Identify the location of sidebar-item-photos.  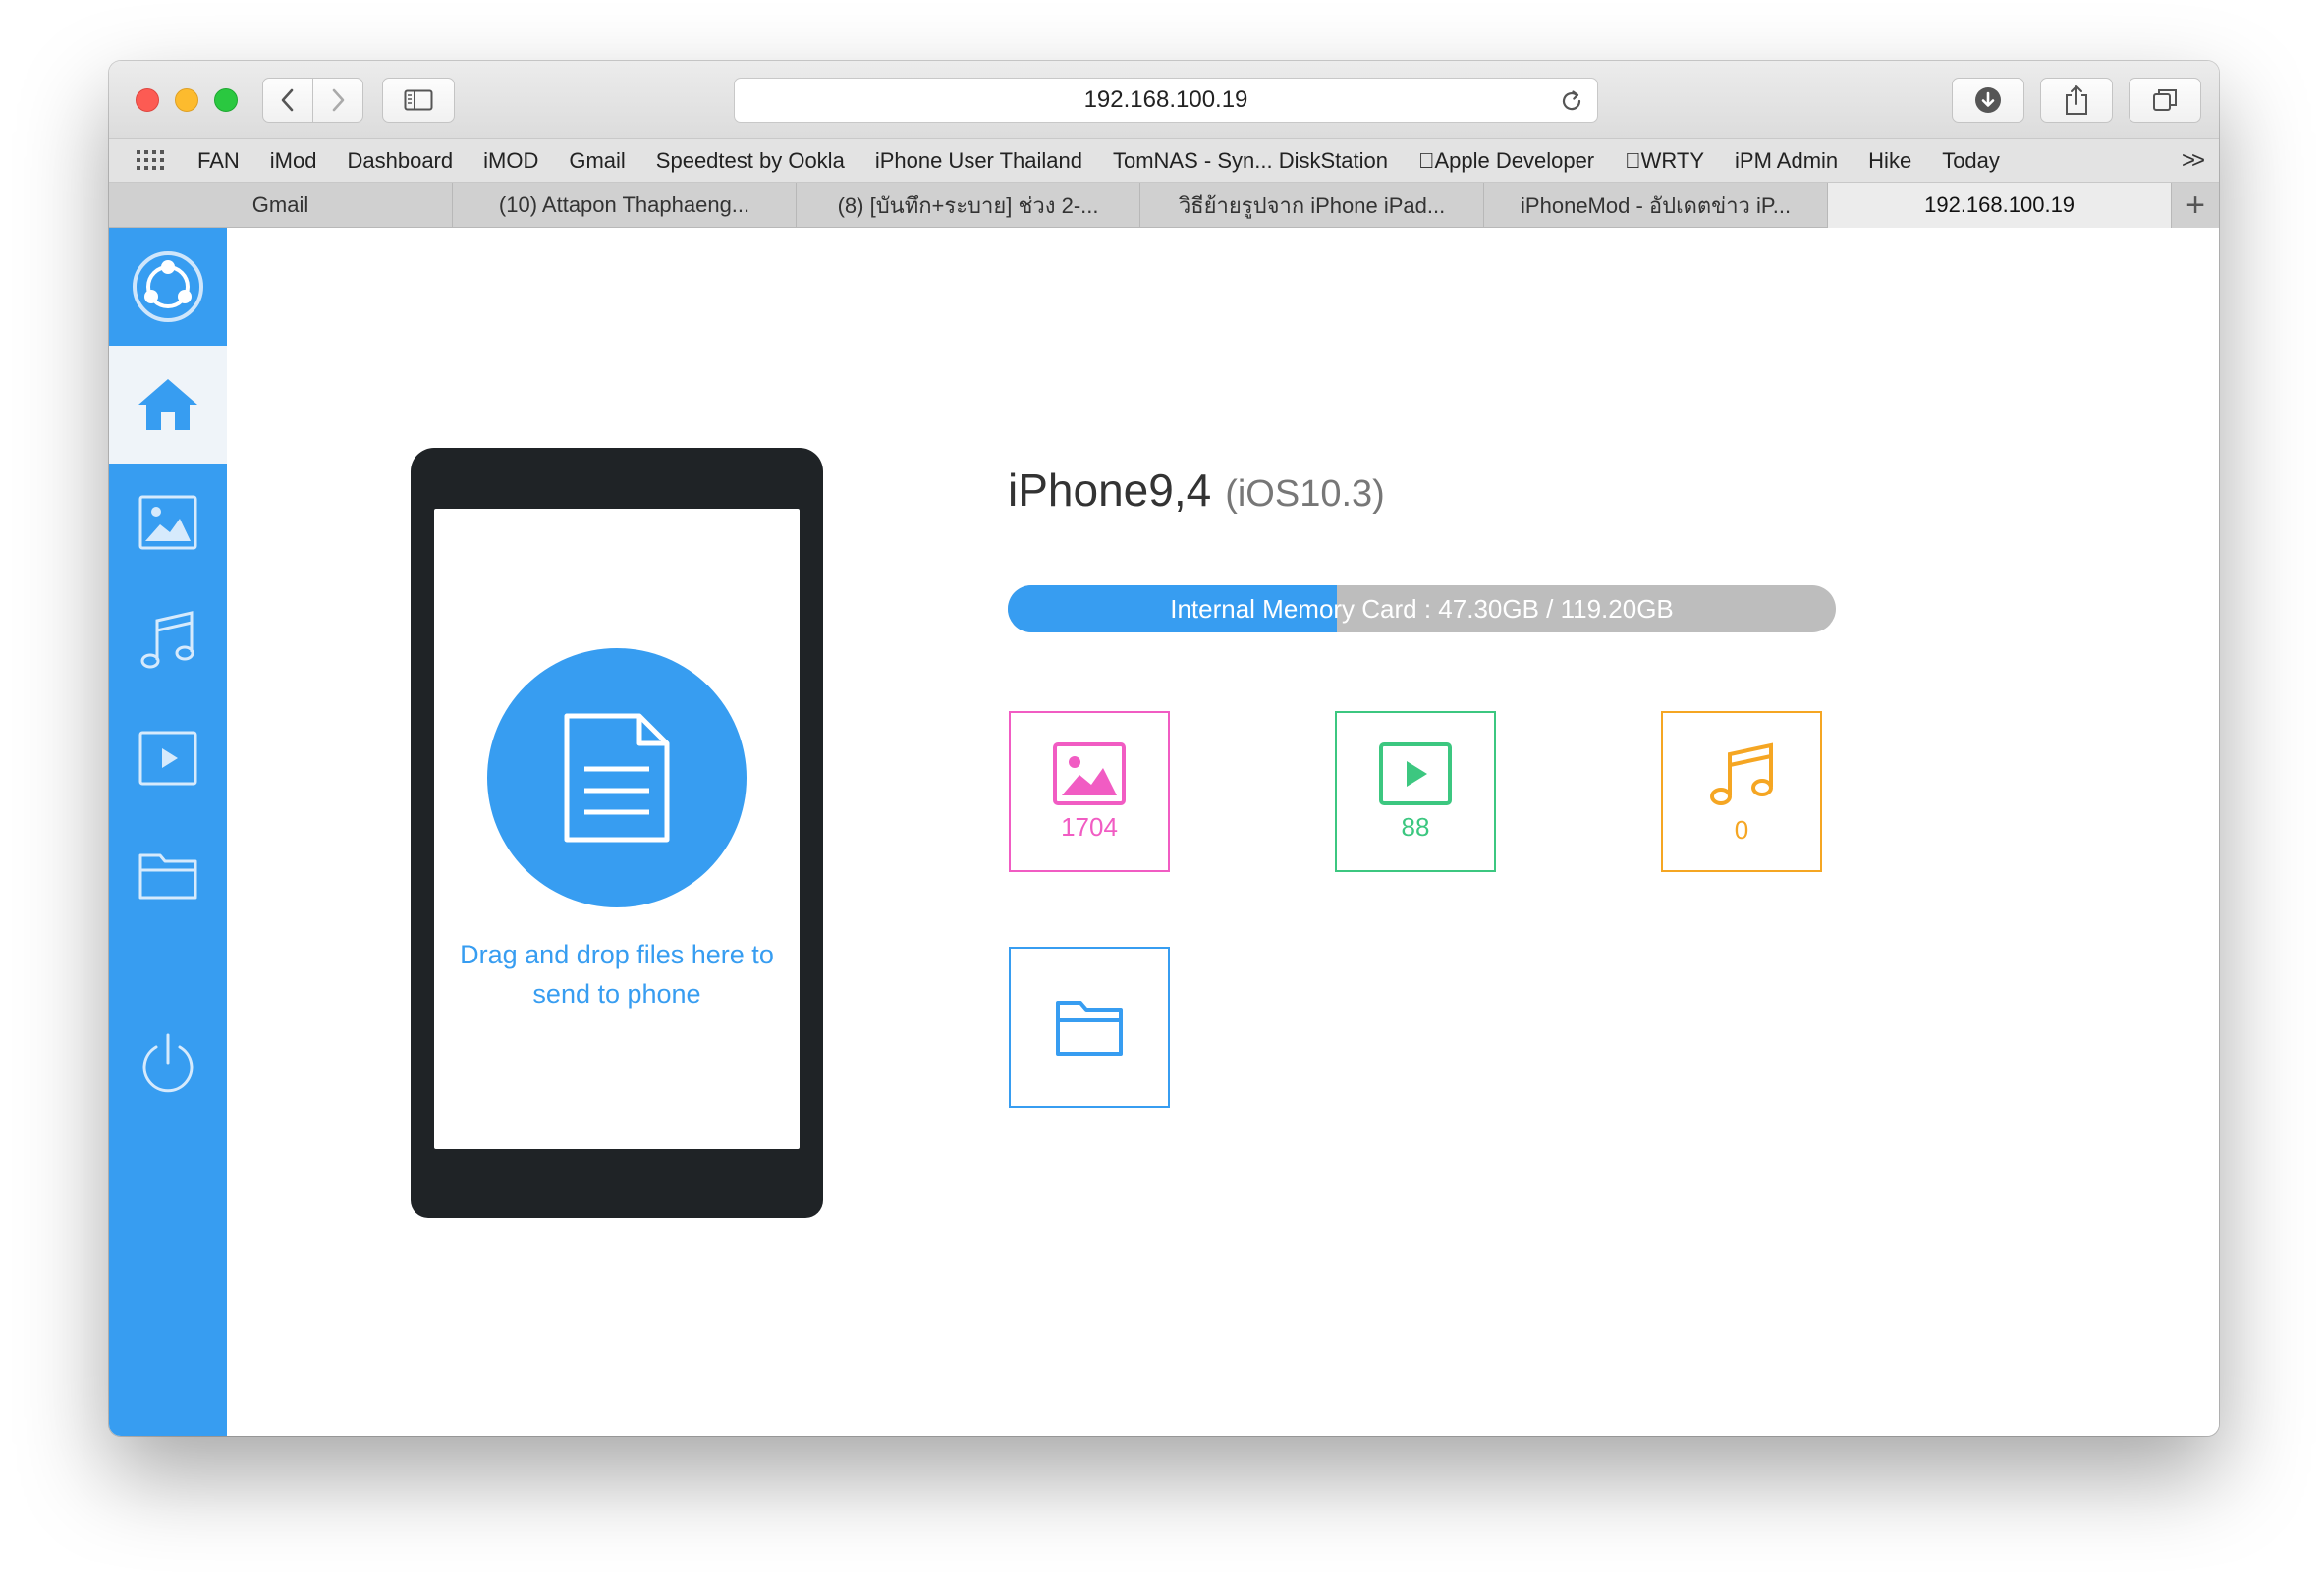
(168, 522).